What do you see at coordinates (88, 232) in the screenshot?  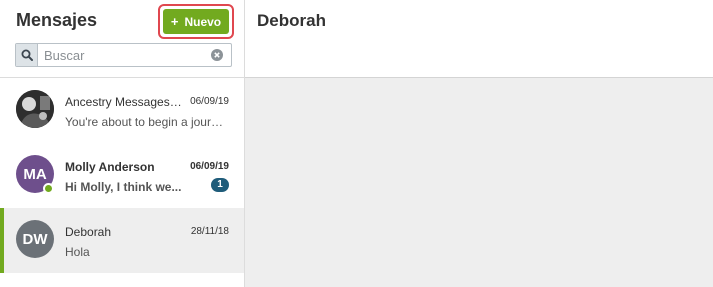 I see `conversation-name: Deborah` at bounding box center [88, 232].